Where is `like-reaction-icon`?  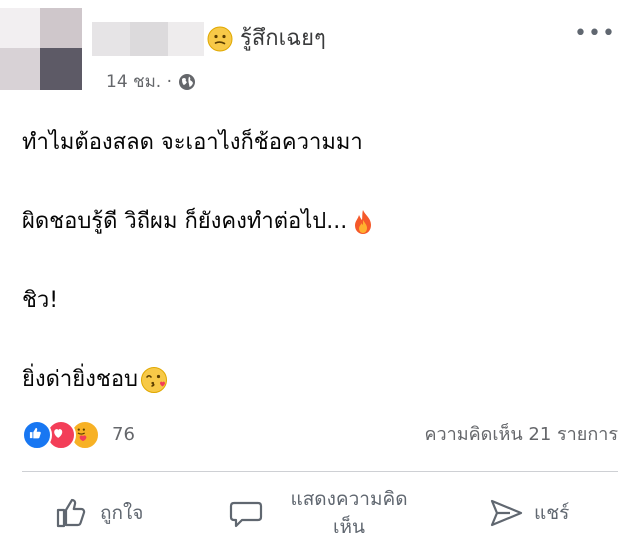 like-reaction-icon is located at coordinates (37, 435).